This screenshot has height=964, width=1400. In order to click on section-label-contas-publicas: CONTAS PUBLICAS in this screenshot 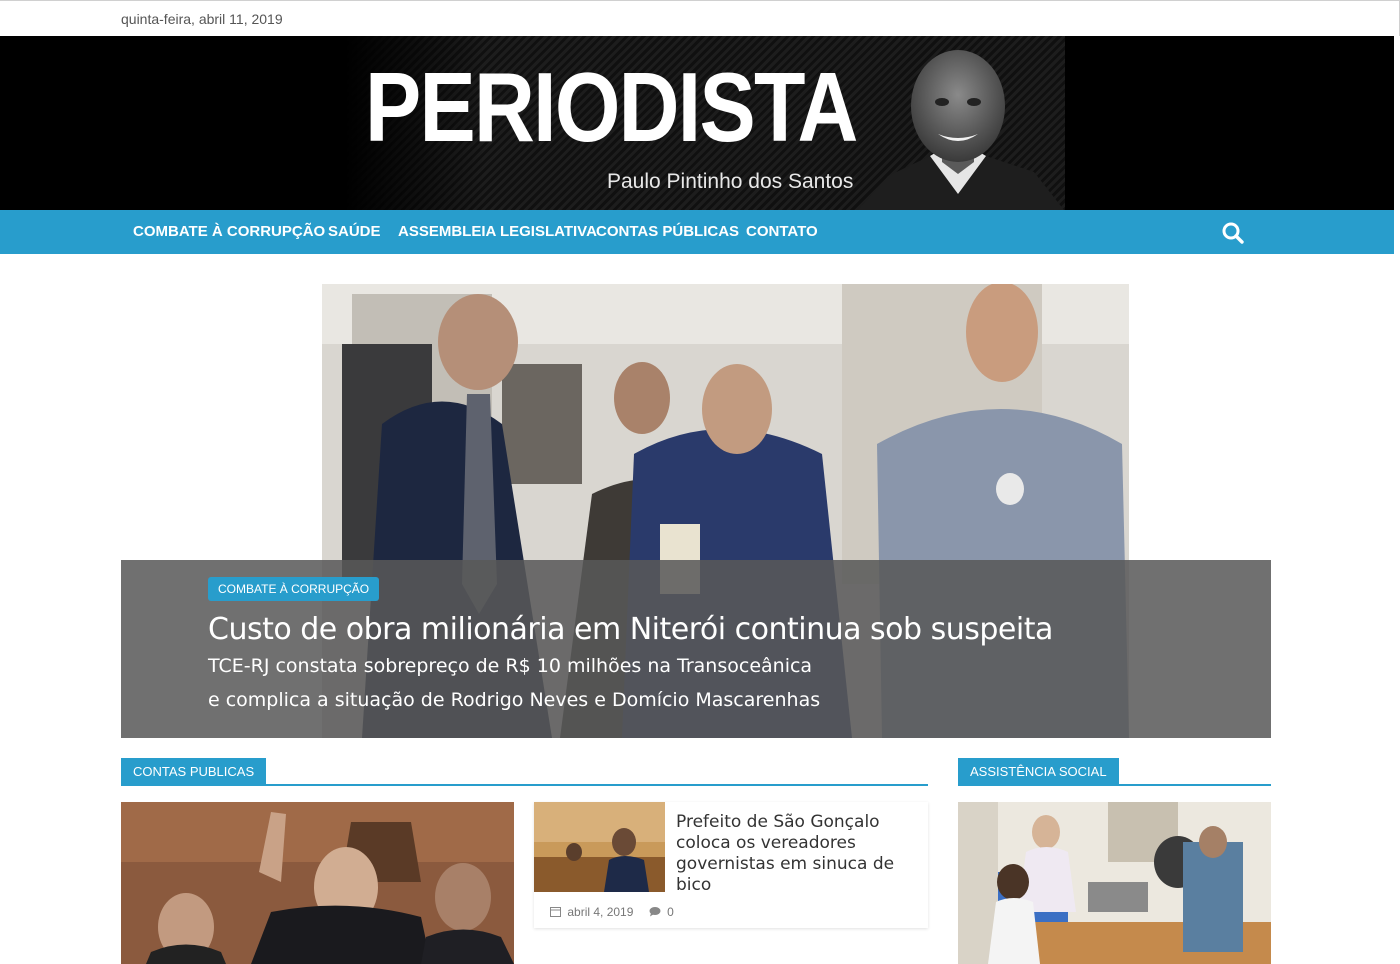, I will do `click(194, 772)`.